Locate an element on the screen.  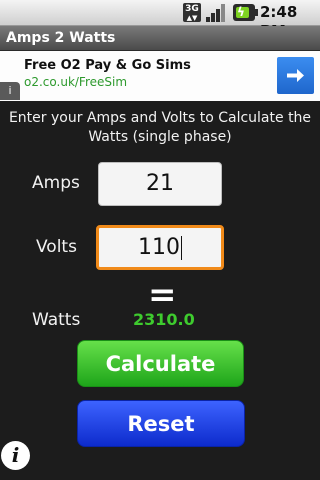
amps-value: 21 is located at coordinates (160, 183).